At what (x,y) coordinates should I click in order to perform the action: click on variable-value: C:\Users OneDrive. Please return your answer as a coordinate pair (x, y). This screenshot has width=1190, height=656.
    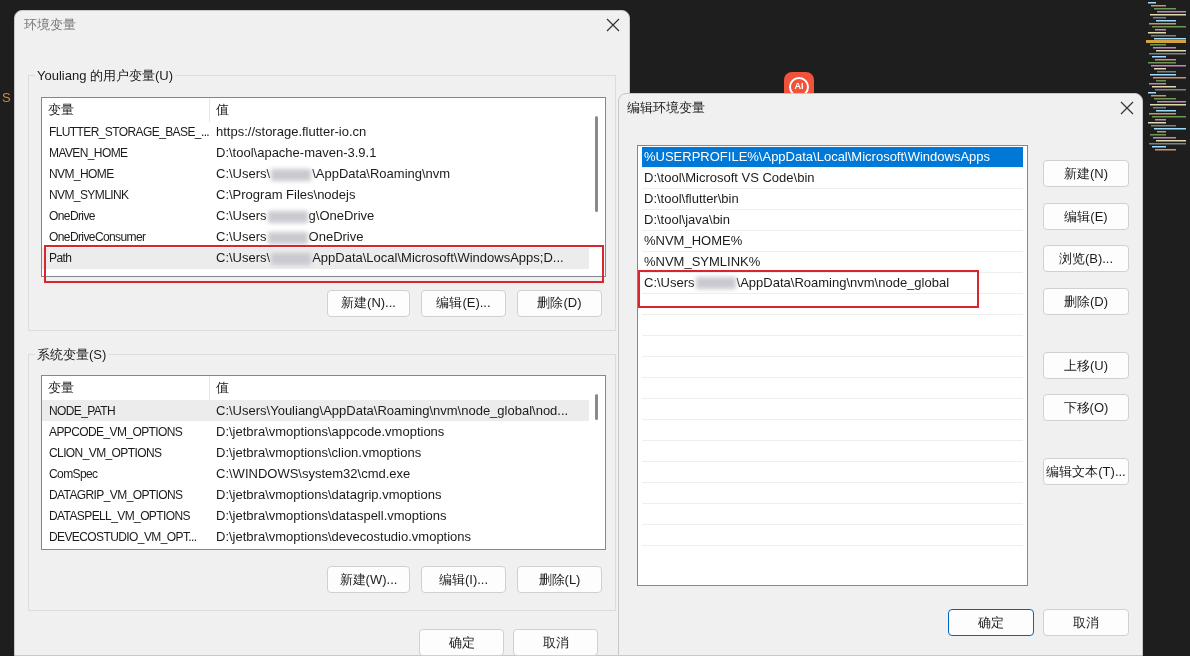
    Looking at the image, I should click on (289, 237).